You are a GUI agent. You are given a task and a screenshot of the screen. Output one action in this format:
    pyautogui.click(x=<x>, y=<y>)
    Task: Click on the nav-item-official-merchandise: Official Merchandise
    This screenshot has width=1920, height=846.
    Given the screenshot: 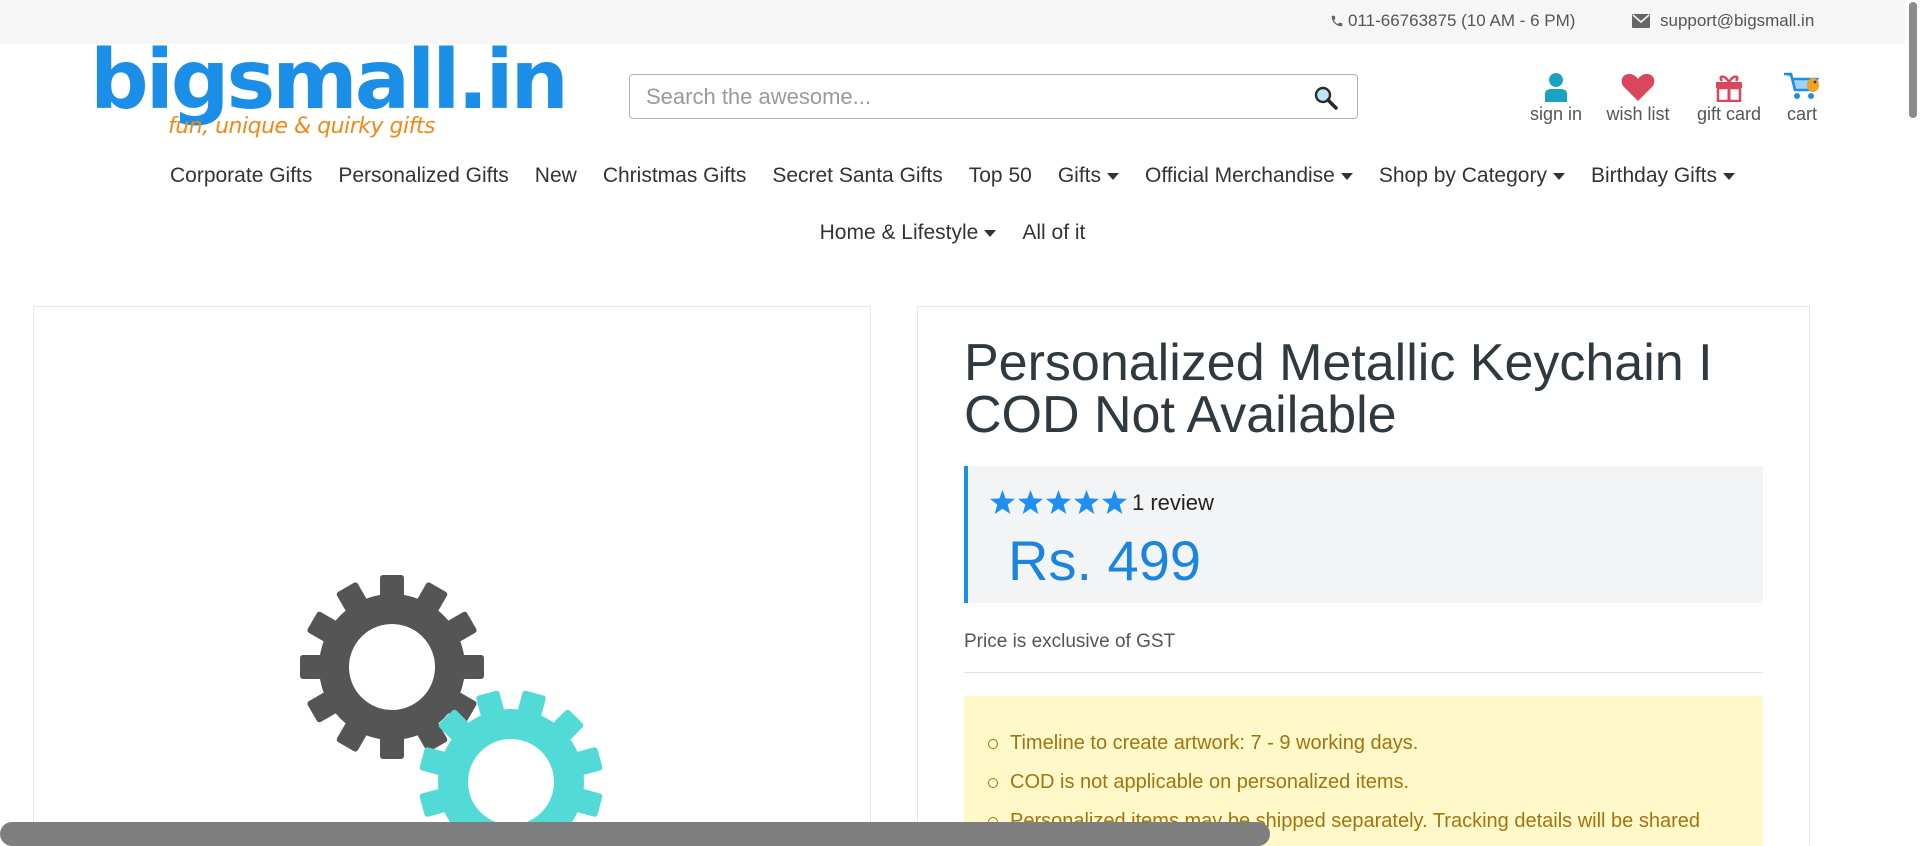 What is the action you would take?
    pyautogui.click(x=1249, y=176)
    